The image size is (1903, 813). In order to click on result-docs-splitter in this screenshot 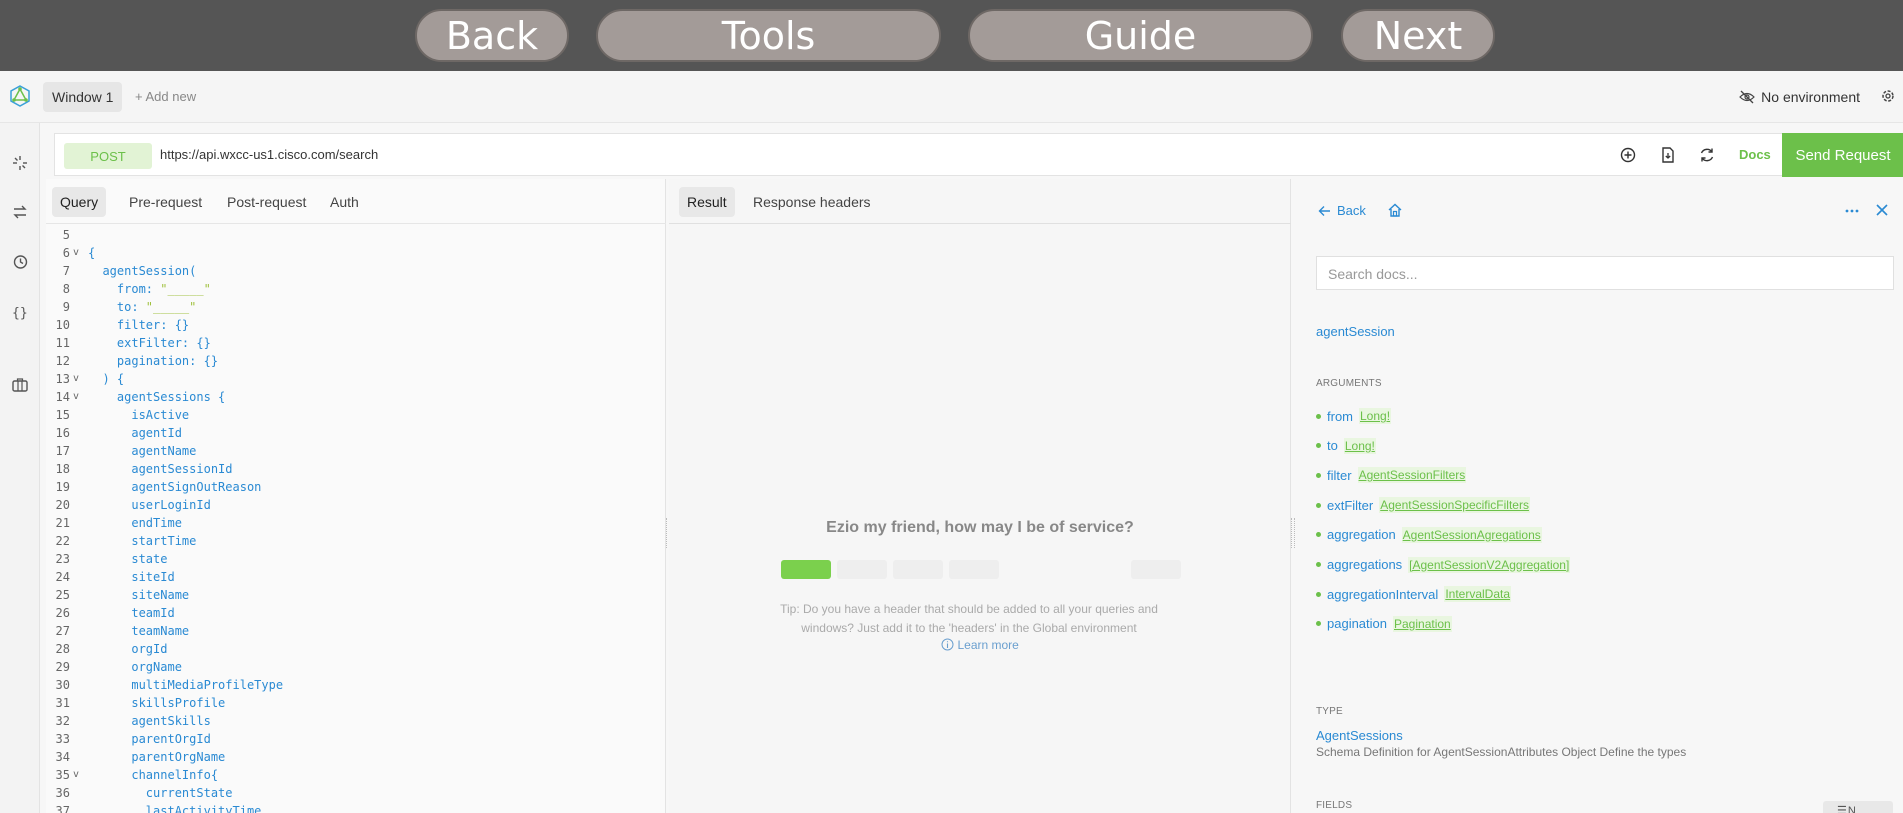, I will do `click(1293, 533)`.